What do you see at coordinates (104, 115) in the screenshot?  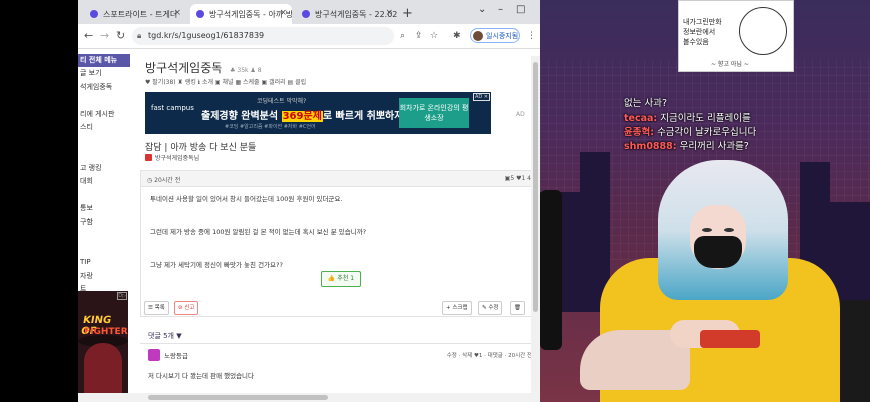 I see `sidebar-item: 리에 게시판` at bounding box center [104, 115].